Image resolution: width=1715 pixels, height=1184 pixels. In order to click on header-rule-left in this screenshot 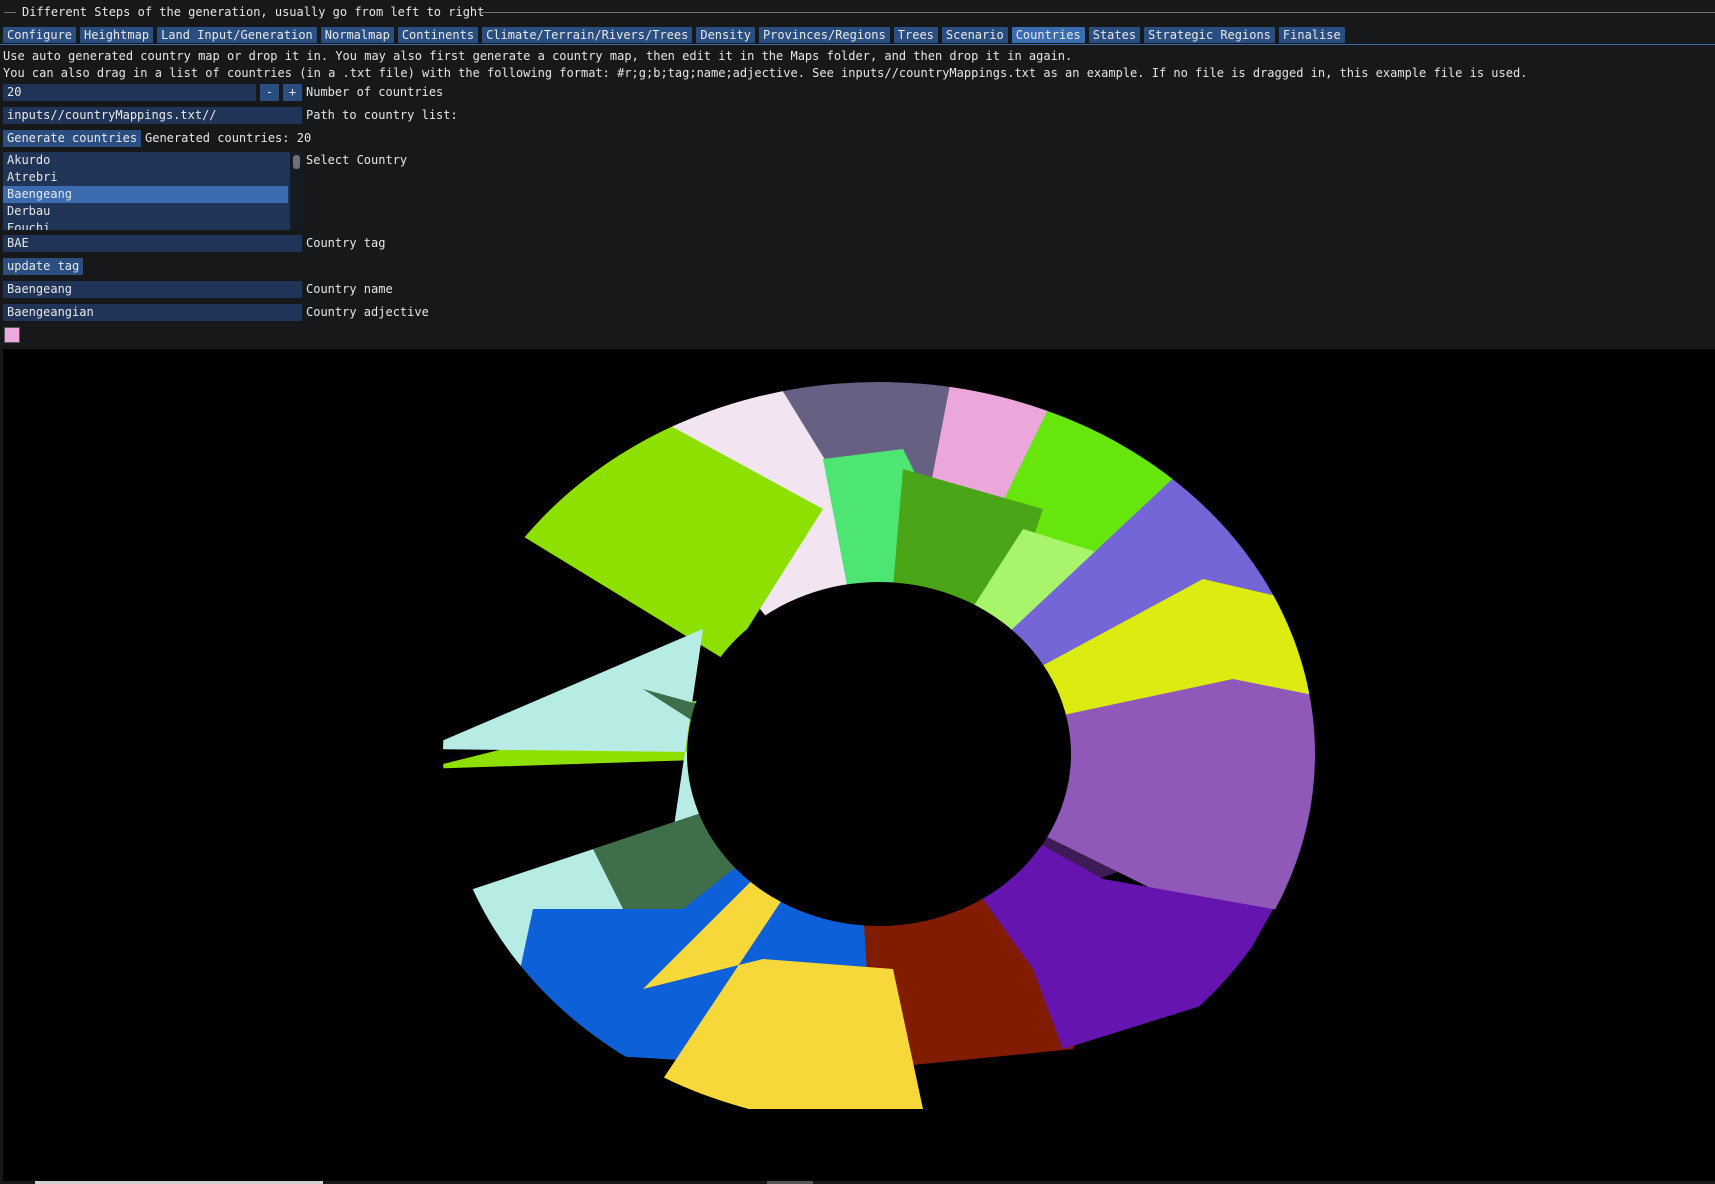, I will do `click(10, 12)`.